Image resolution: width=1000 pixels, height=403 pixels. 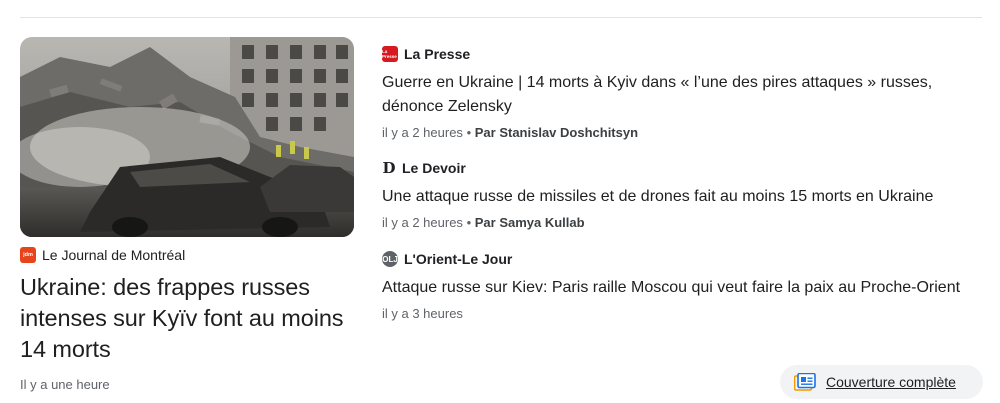 I want to click on lead-story-time: Il y a une heure, so click(x=65, y=384).